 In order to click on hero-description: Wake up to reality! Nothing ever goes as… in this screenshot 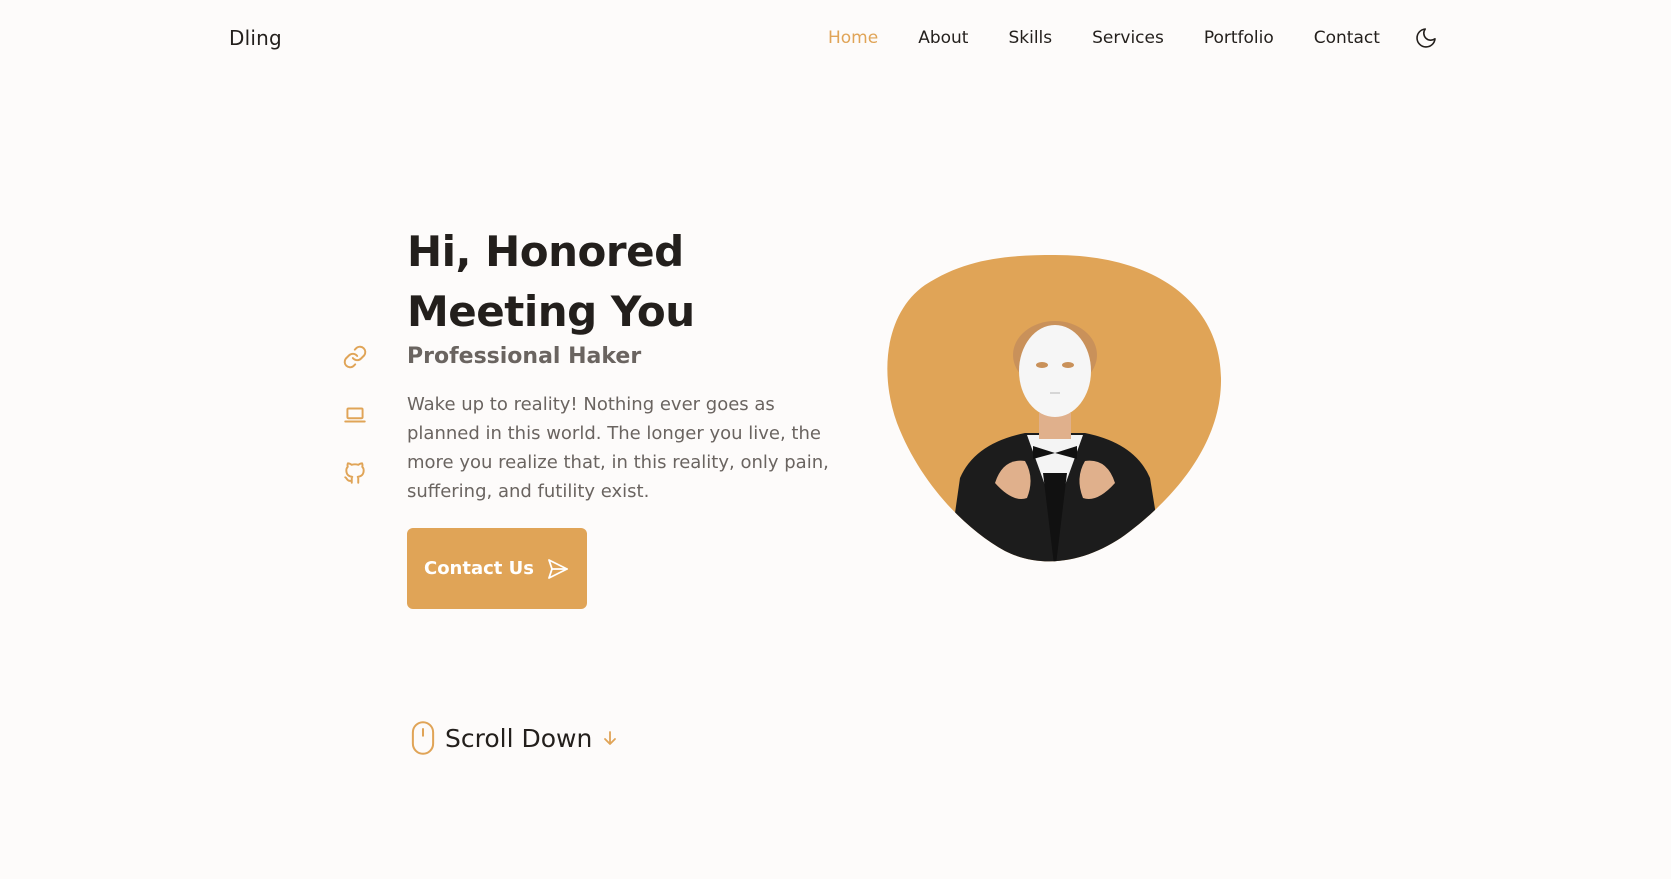, I will do `click(618, 448)`.